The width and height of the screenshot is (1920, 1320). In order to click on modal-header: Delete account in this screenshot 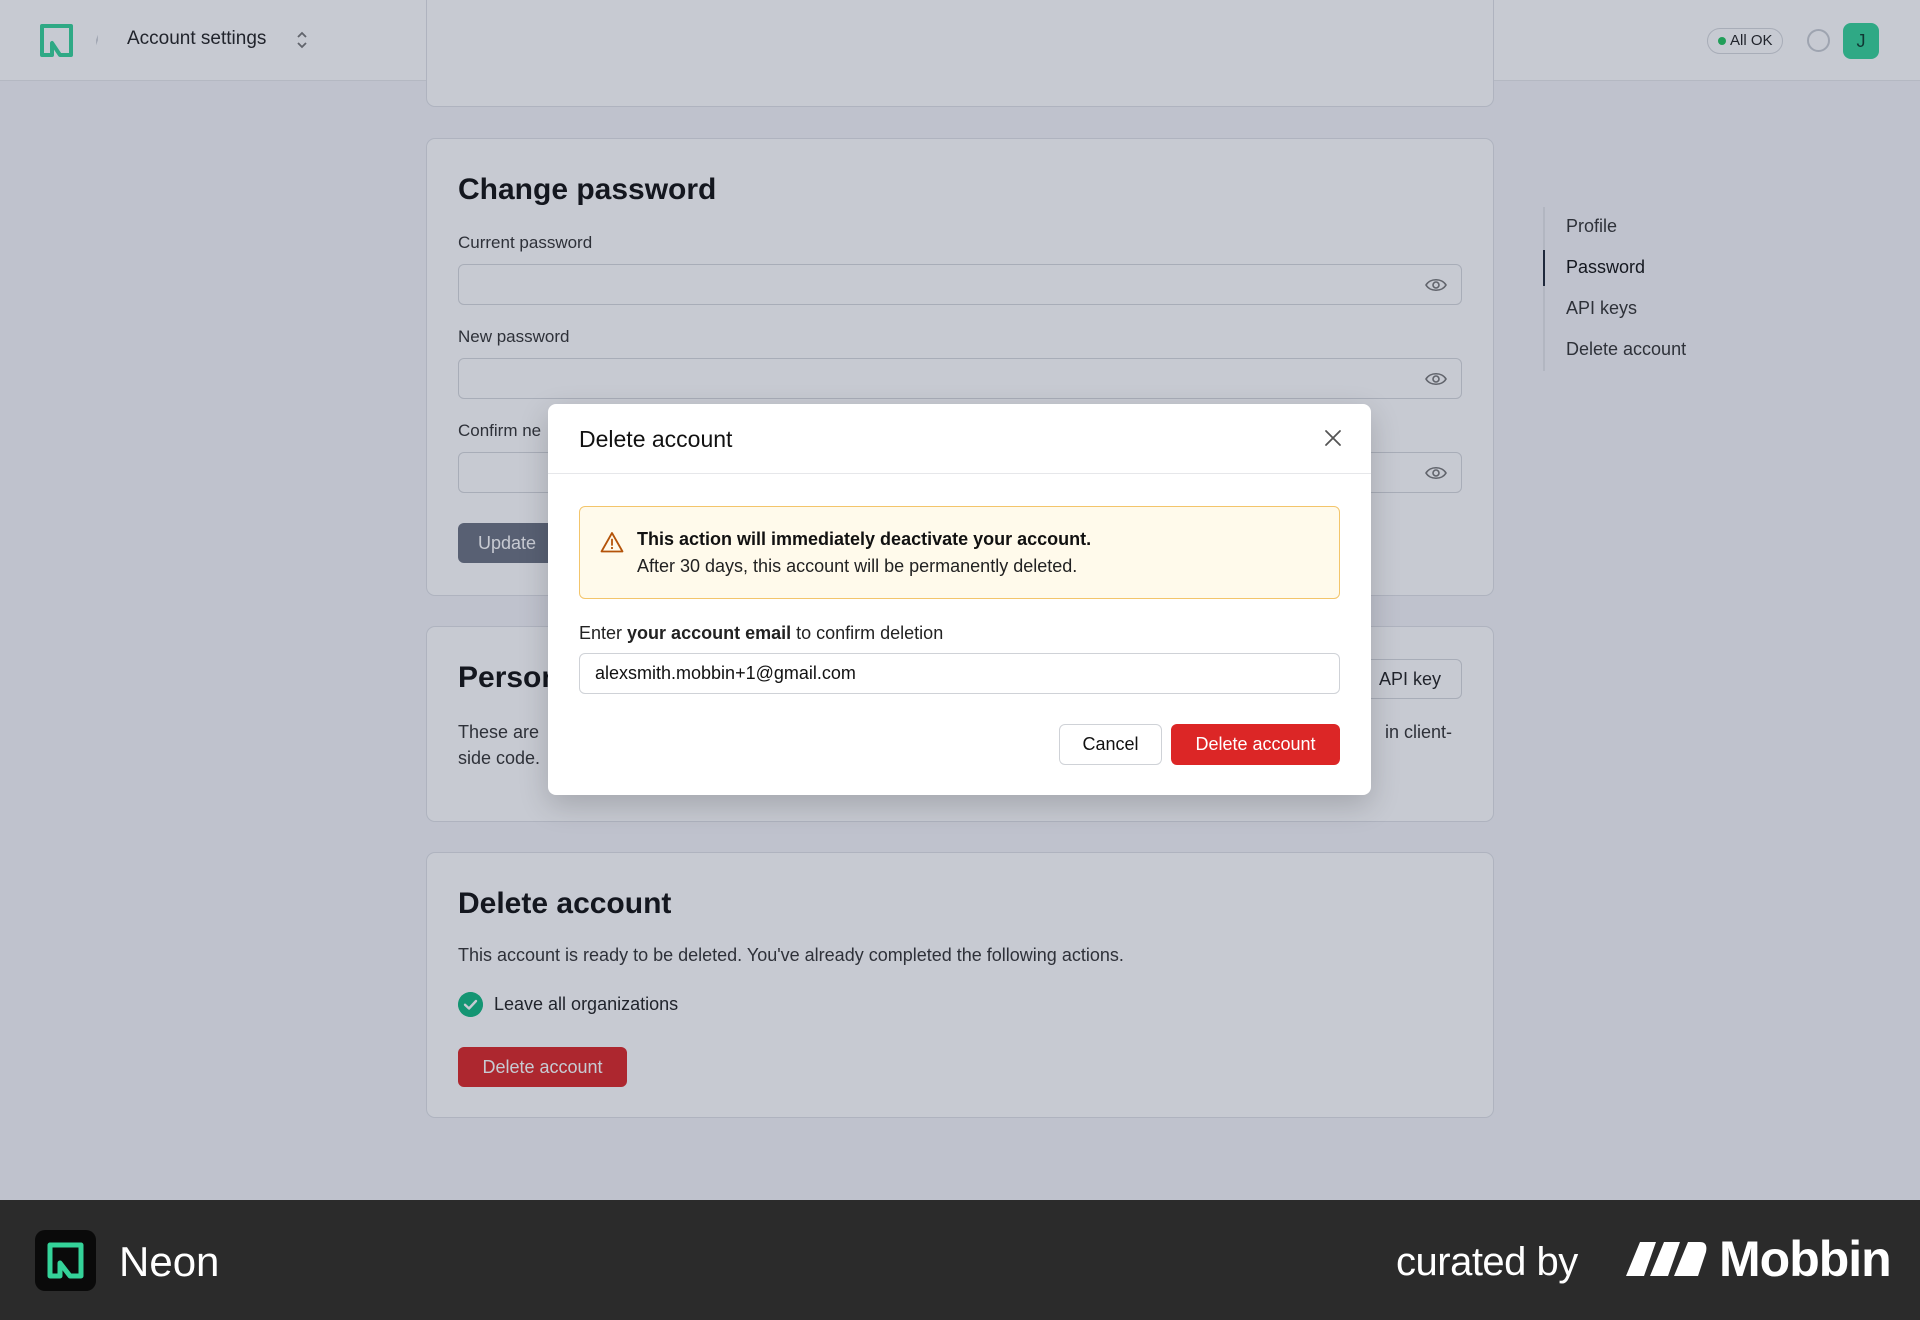, I will do `click(959, 439)`.